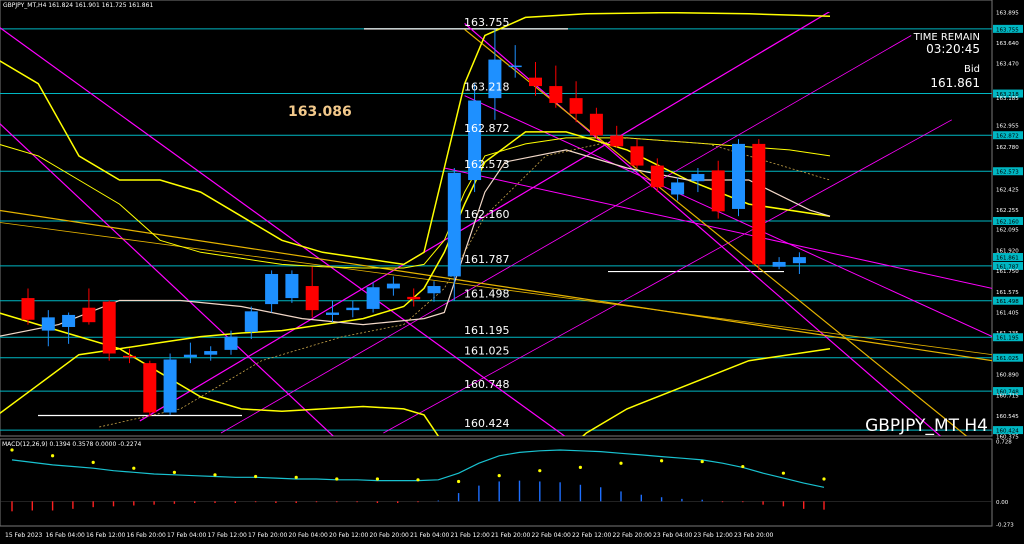 The width and height of the screenshot is (1024, 544). I want to click on level-label-6: 161.498, so click(487, 294).